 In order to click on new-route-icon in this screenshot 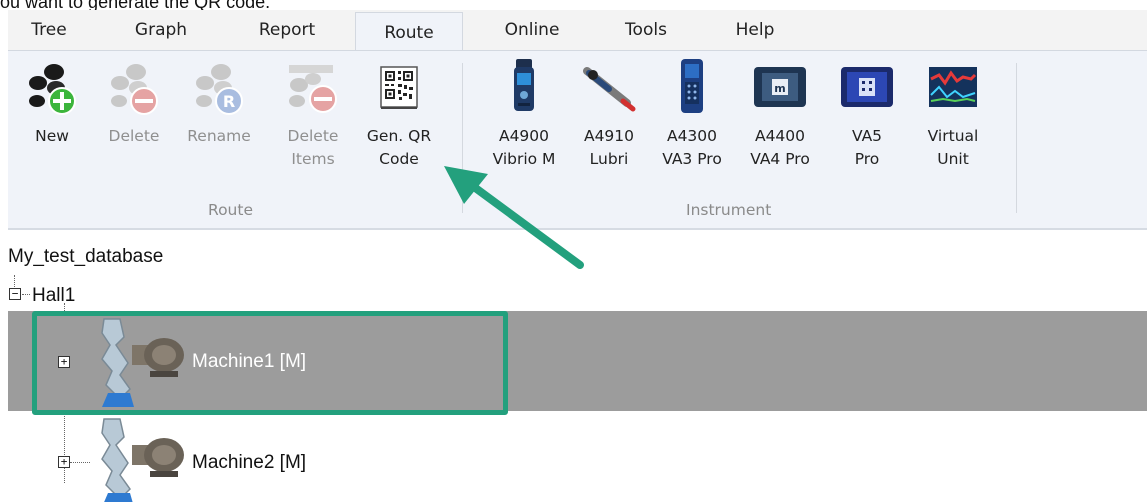, I will do `click(52, 89)`.